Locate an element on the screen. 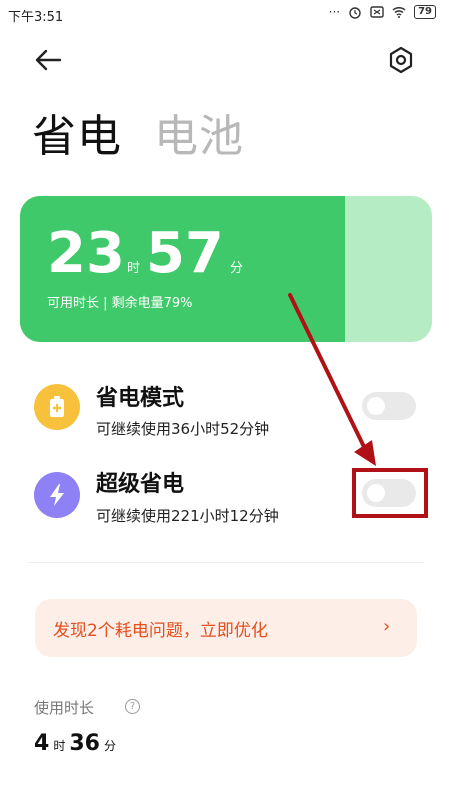 The image size is (450, 800). minutes-value: 57 is located at coordinates (184, 253).